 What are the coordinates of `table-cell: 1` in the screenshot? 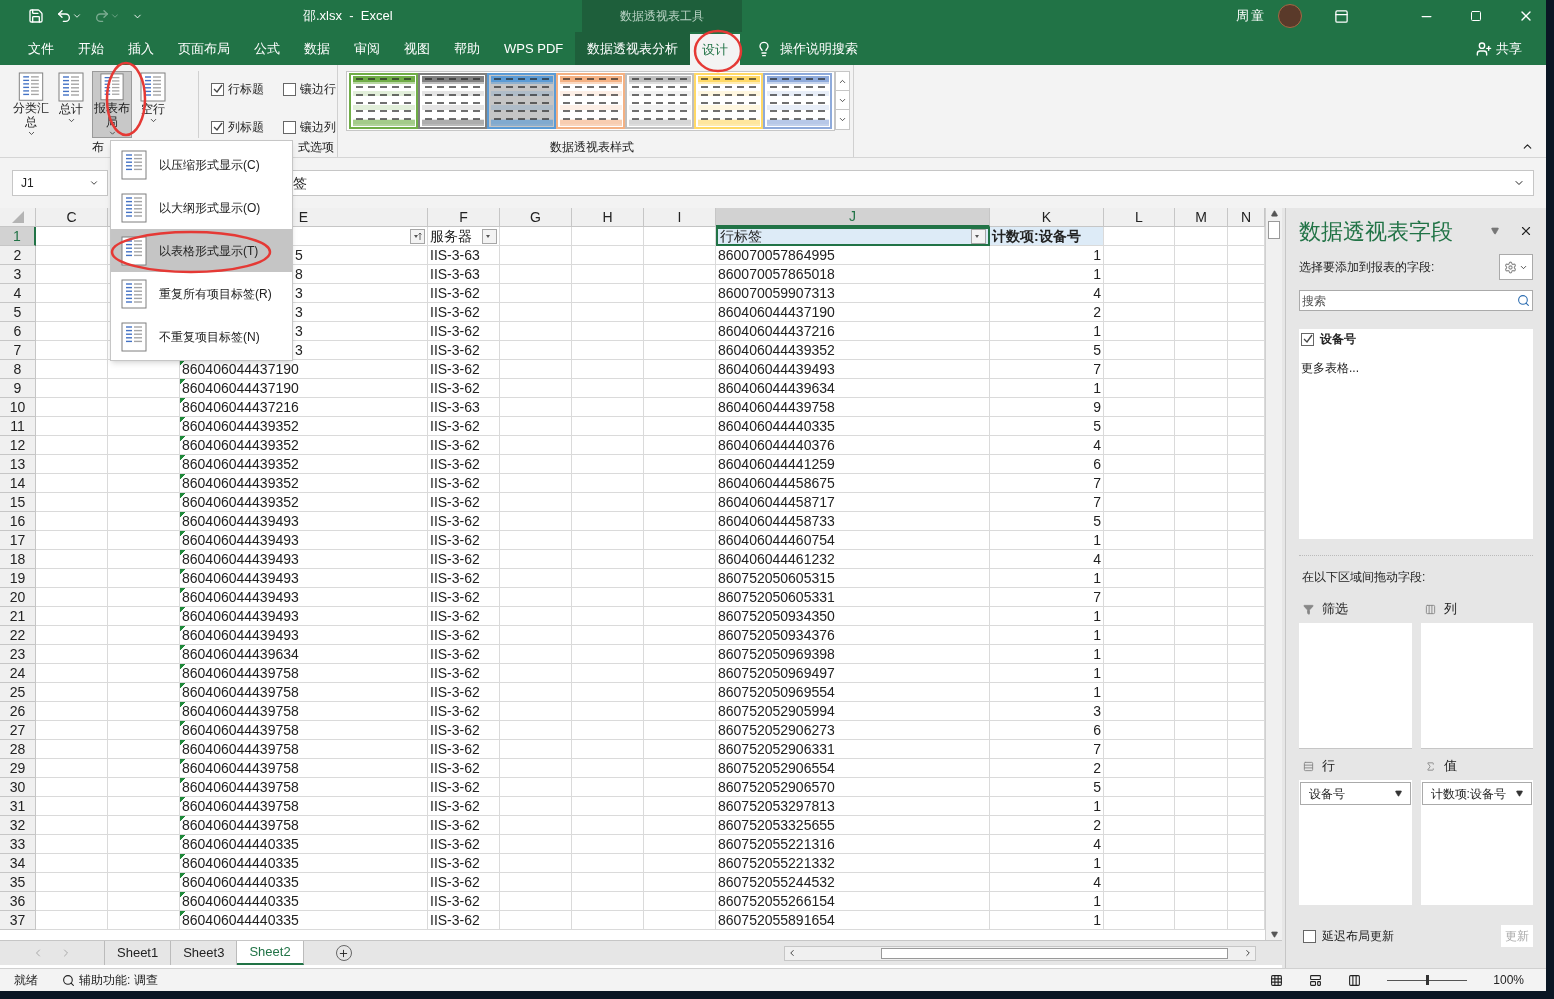 It's located at (1047, 578).